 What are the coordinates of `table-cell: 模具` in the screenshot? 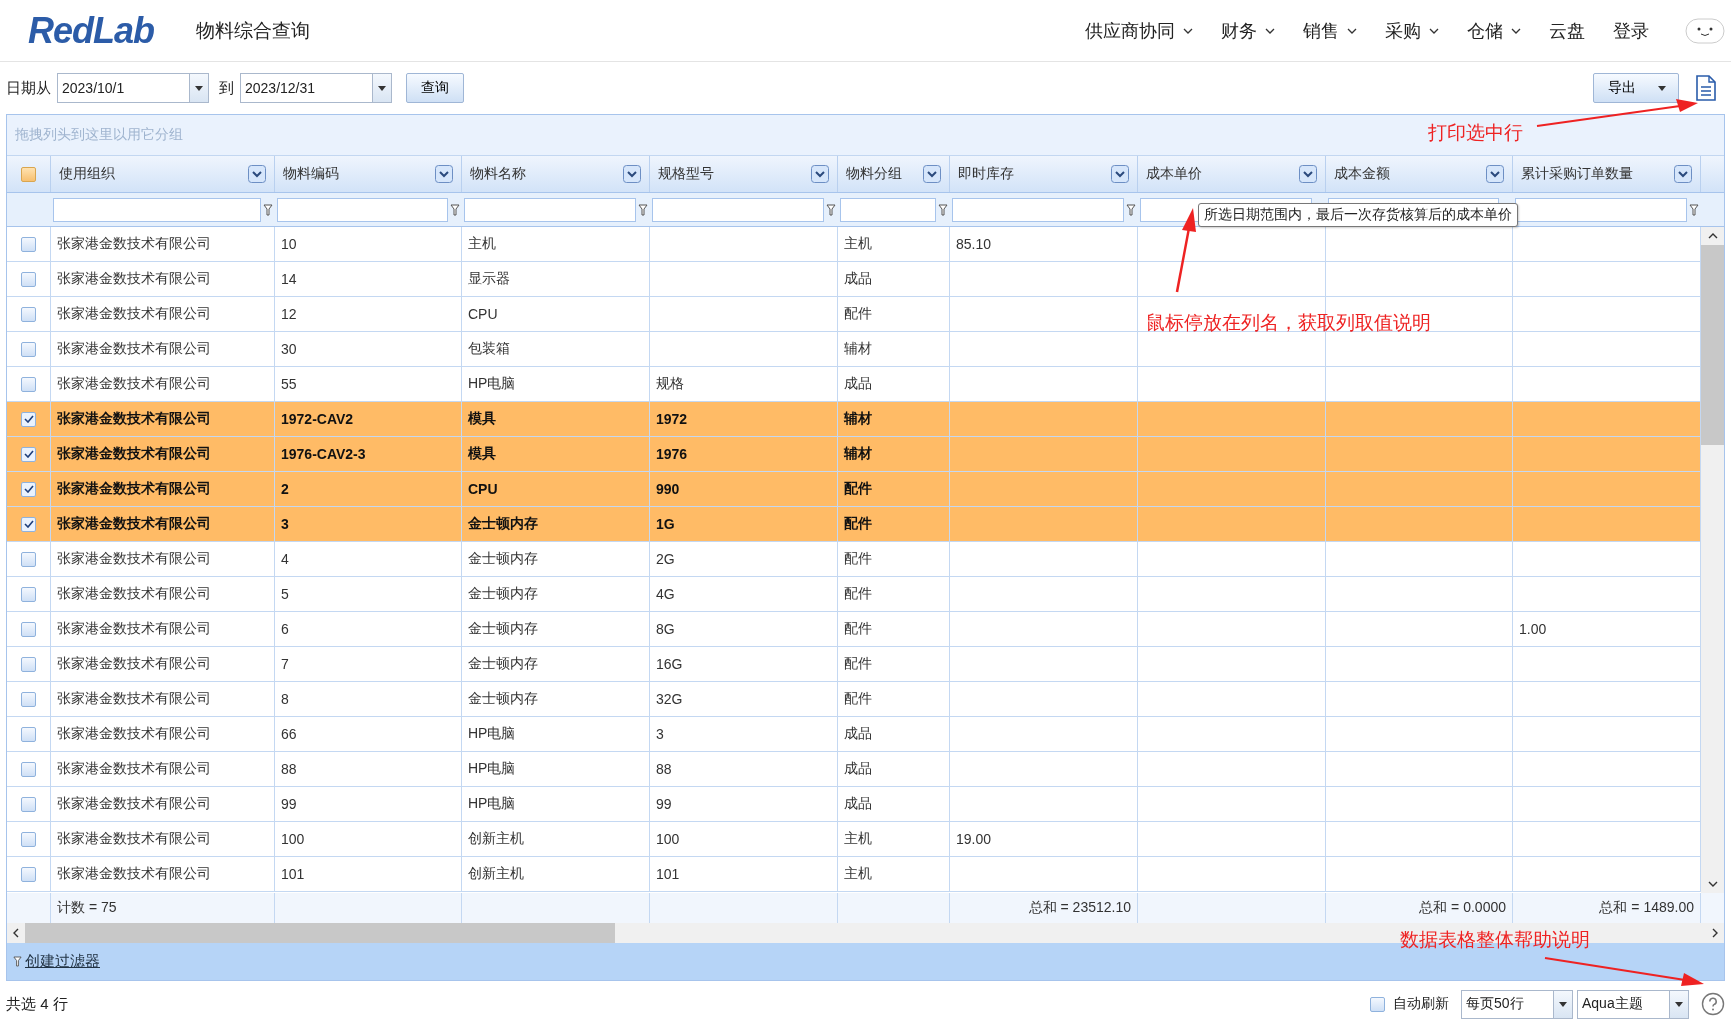 It's located at (482, 454).